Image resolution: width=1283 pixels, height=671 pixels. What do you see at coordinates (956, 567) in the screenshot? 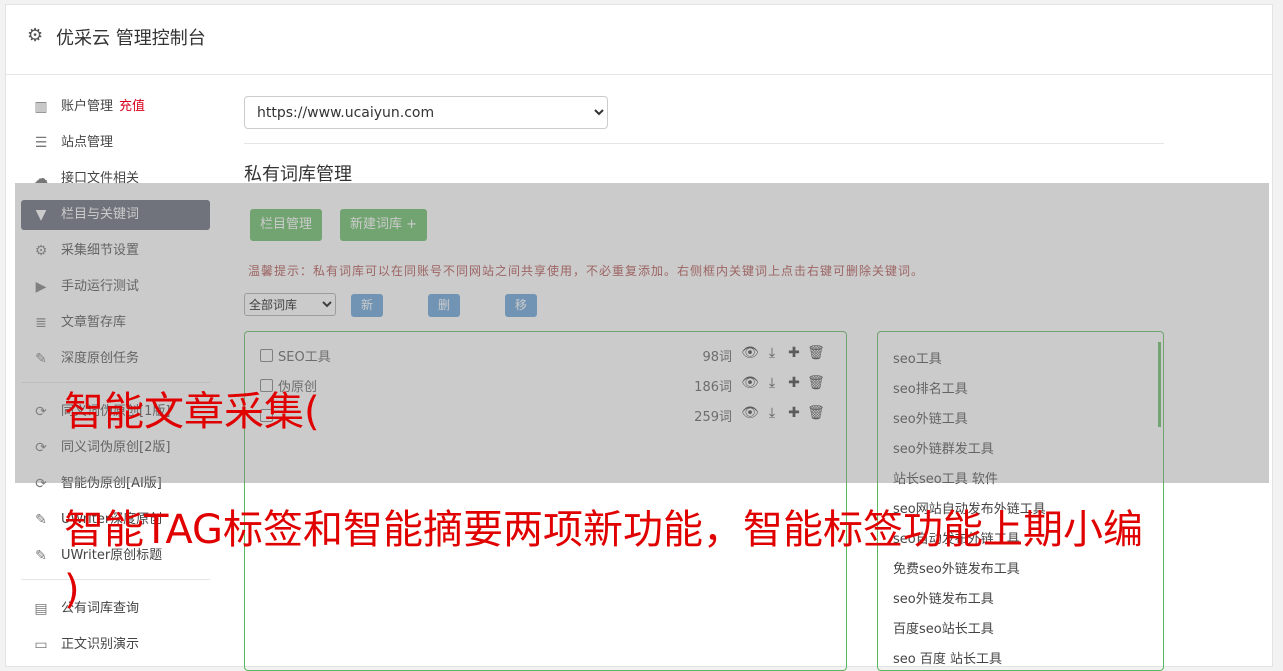
I see `keyword-item: 免费seo外链发布工具` at bounding box center [956, 567].